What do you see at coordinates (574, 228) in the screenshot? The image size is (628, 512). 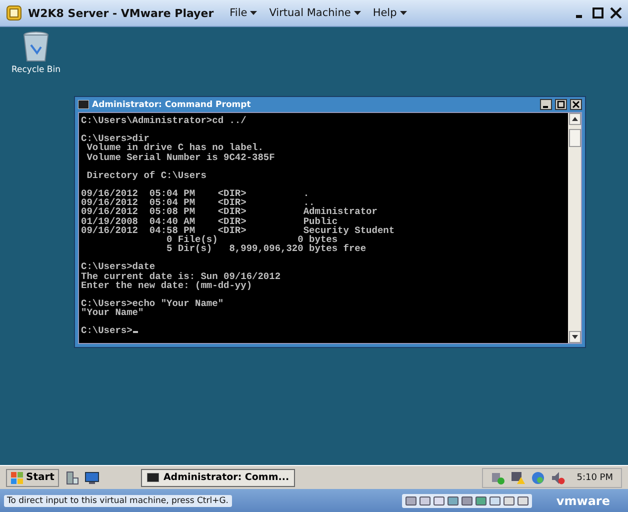 I see `scrollbar` at bounding box center [574, 228].